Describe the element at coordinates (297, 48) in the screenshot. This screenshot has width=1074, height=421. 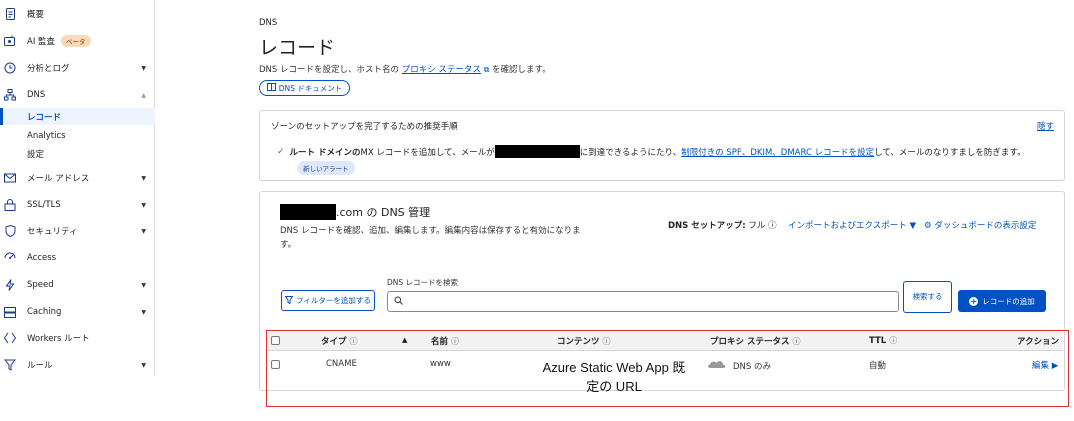
I see `page-title: レコード` at that location.